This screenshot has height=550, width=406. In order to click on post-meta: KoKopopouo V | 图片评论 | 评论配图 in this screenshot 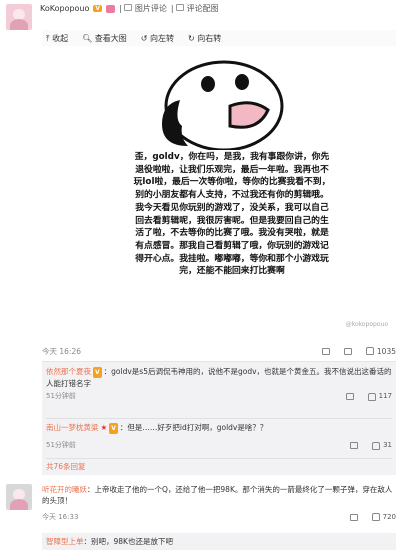, I will do `click(129, 8)`.